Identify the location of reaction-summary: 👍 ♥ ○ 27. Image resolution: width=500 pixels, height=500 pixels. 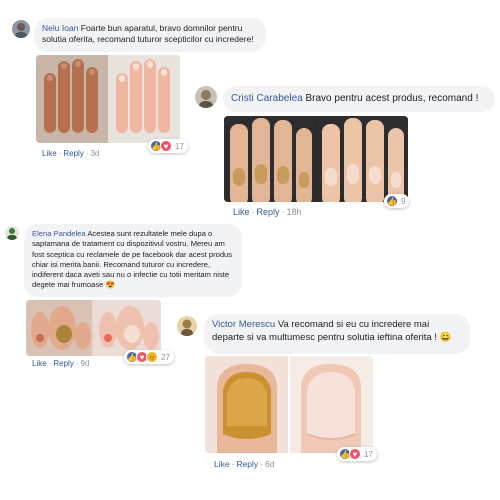
(149, 357).